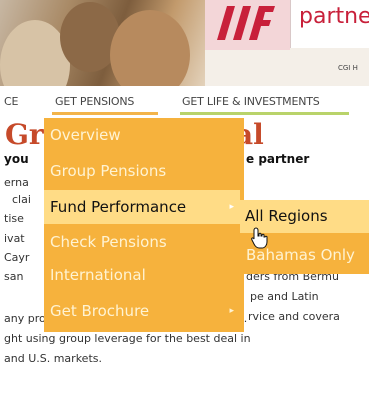 Image resolution: width=369 pixels, height=396 pixels. What do you see at coordinates (21, 199) in the screenshot?
I see `body-line: clai` at bounding box center [21, 199].